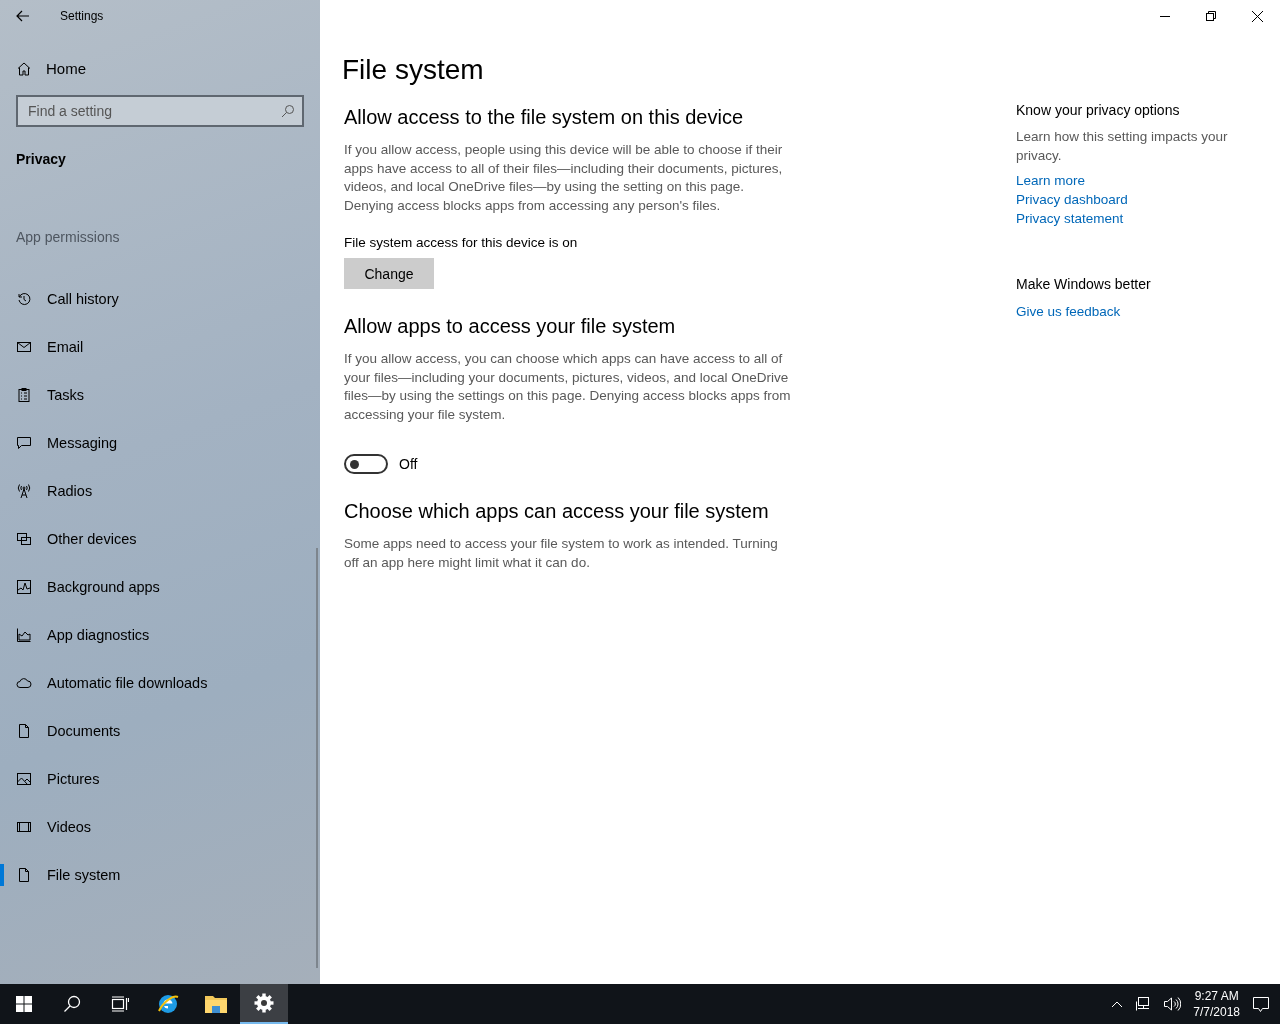  I want to click on section-description: Some apps need to access your file system to work as intended. Turning off an app here might limit what it can do., so click(561, 553).